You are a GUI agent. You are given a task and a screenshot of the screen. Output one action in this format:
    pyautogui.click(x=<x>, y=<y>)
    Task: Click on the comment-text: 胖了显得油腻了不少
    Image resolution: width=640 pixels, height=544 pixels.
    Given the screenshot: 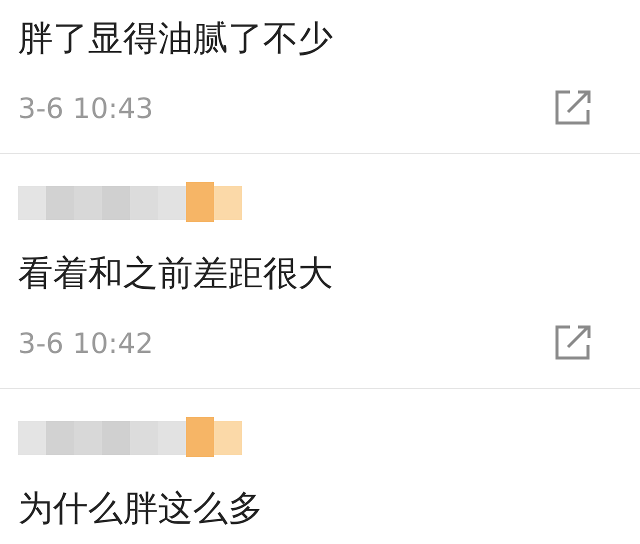 What is the action you would take?
    pyautogui.click(x=176, y=39)
    